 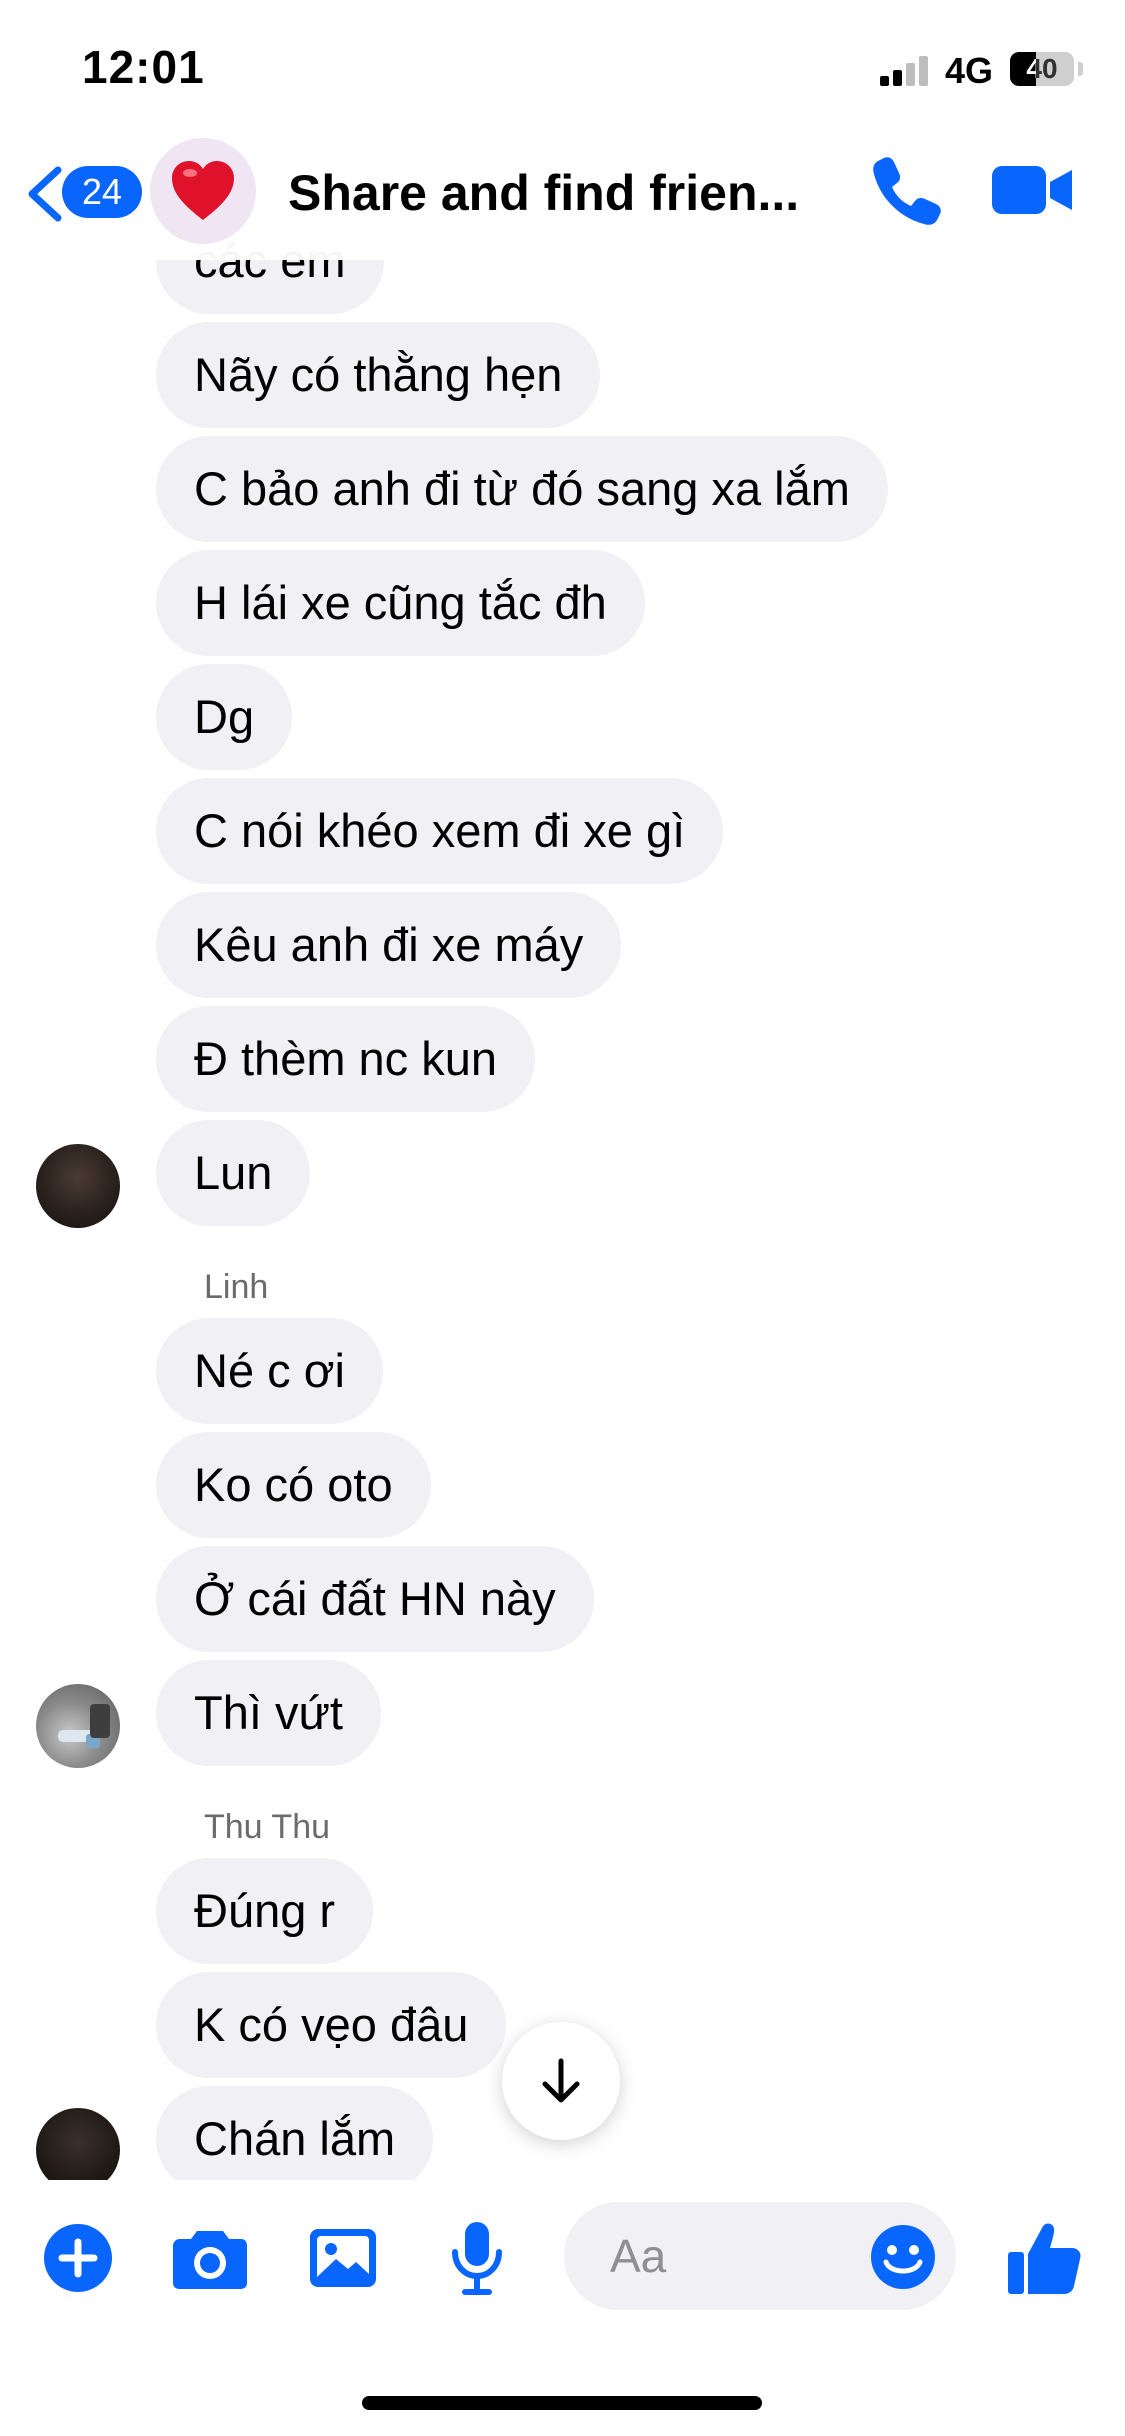 What do you see at coordinates (224, 717) in the screenshot?
I see `message-bubble: Dg` at bounding box center [224, 717].